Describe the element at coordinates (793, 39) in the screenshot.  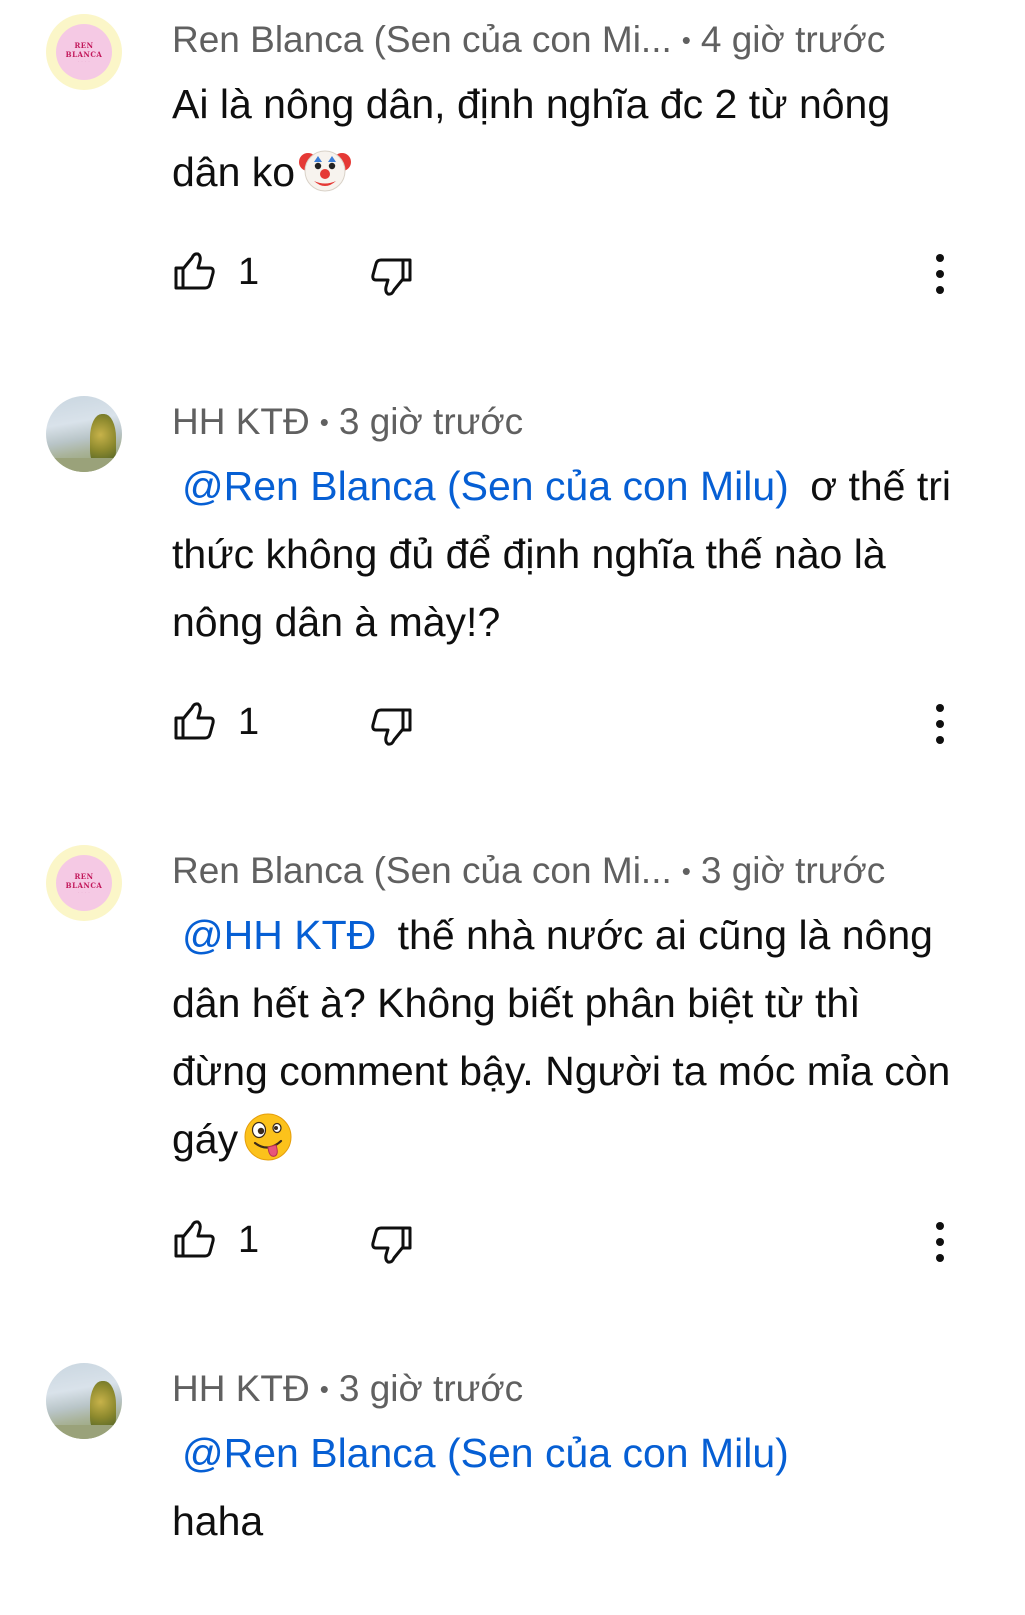
I see `comment-time: 4 giờ trước` at that location.